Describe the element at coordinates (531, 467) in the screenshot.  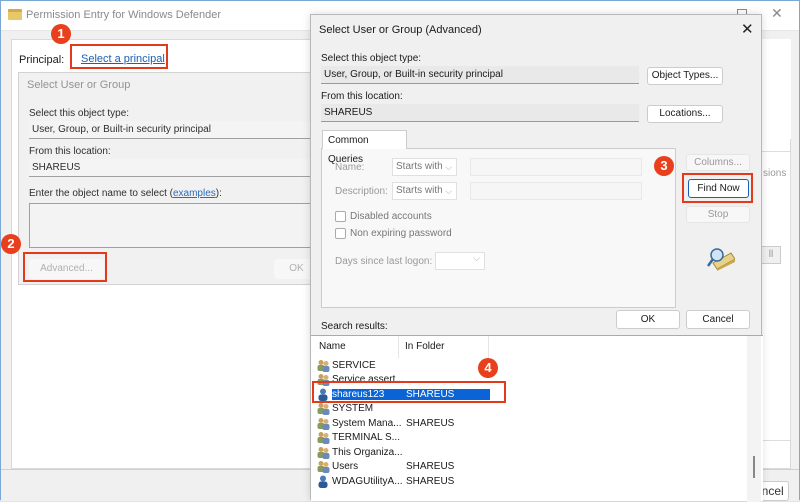
I see `result-row: Users SHAREUS` at that location.